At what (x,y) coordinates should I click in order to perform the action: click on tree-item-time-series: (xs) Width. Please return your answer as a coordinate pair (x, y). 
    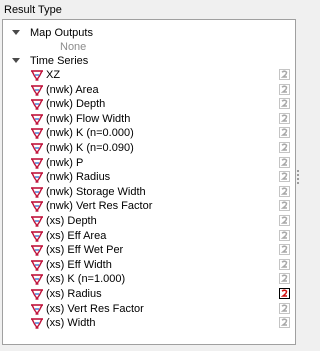
    Looking at the image, I should click on (149, 323).